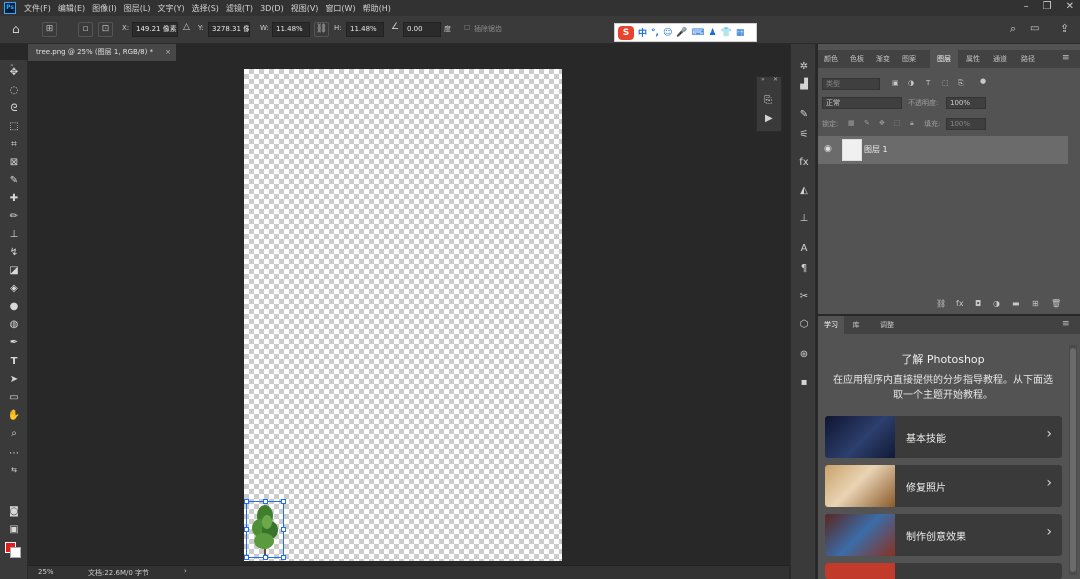 Image resolution: width=1080 pixels, height=579 pixels. I want to click on sogou-logo-icon: S, so click(626, 32).